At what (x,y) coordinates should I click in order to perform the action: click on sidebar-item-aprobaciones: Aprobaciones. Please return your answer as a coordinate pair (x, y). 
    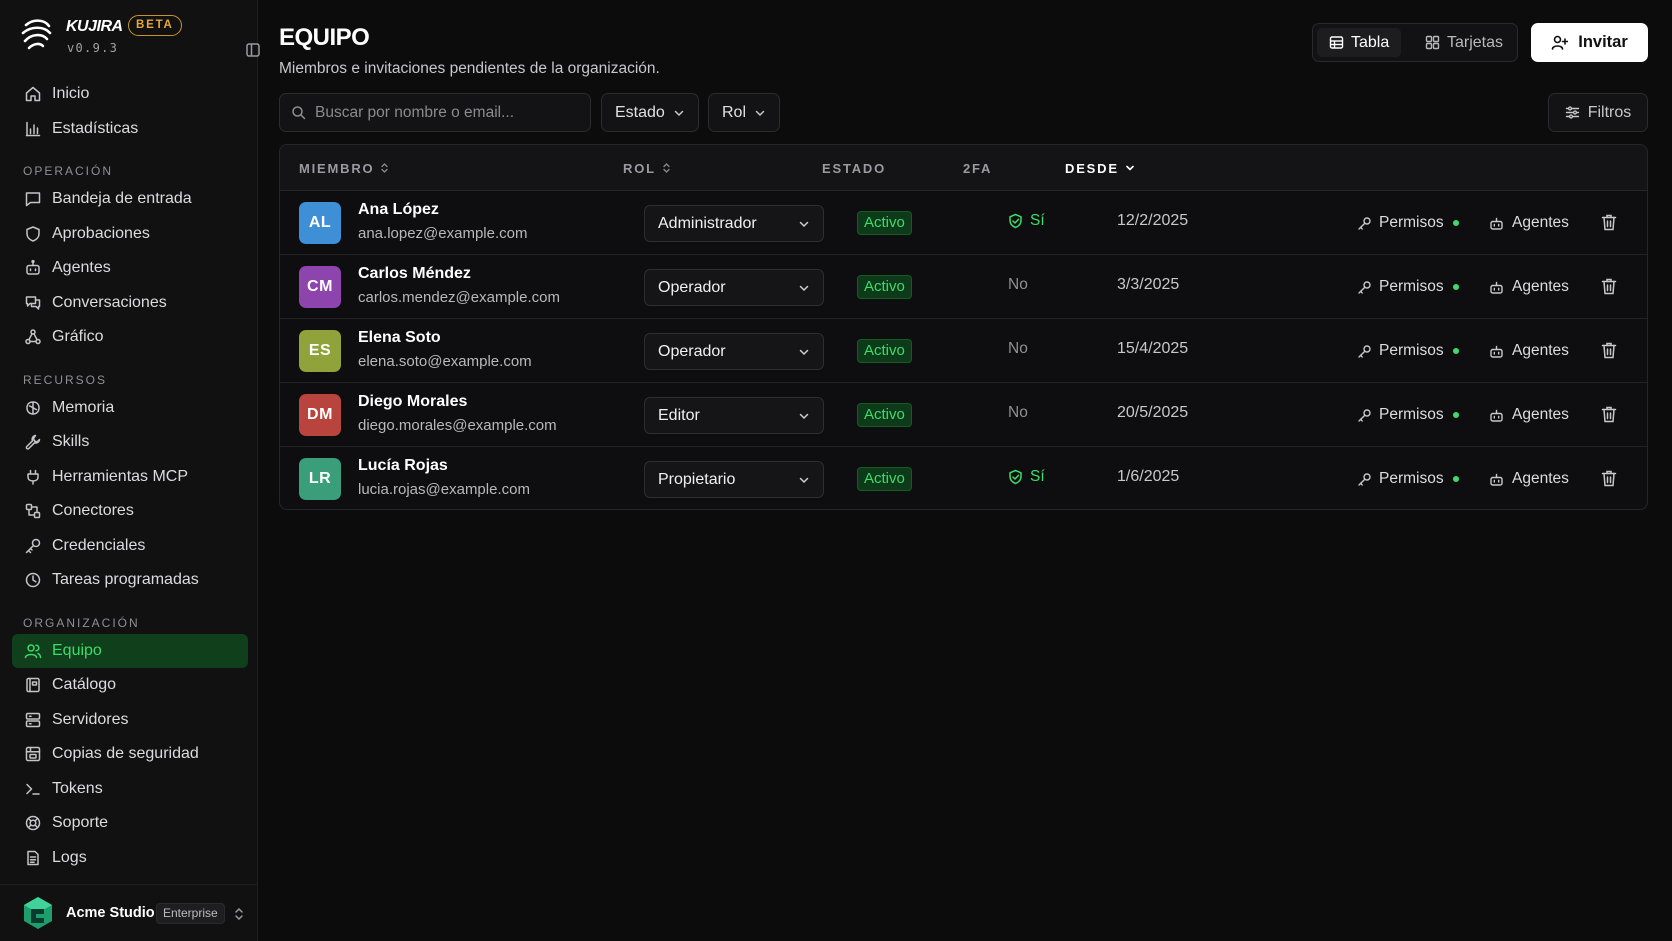
    Looking at the image, I should click on (130, 234).